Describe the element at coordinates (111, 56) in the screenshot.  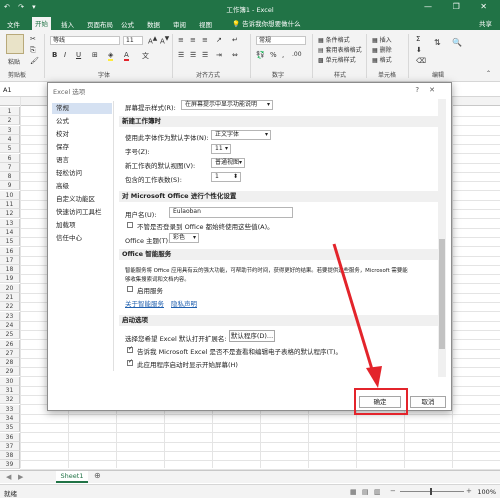
I see `fill-color-icon: ◈` at that location.